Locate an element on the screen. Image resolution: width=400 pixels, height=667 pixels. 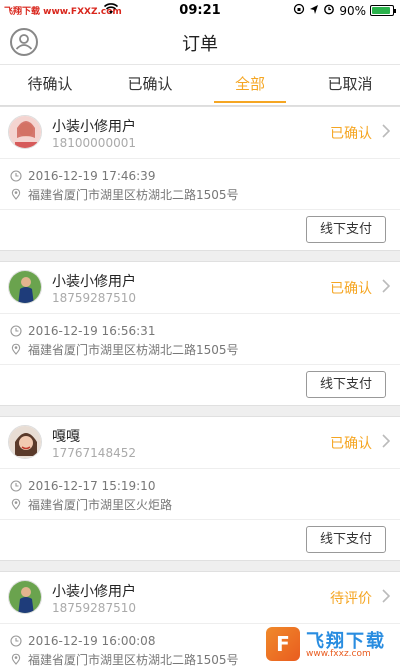
tab-label: 全部 is located at coordinates (249, 84).